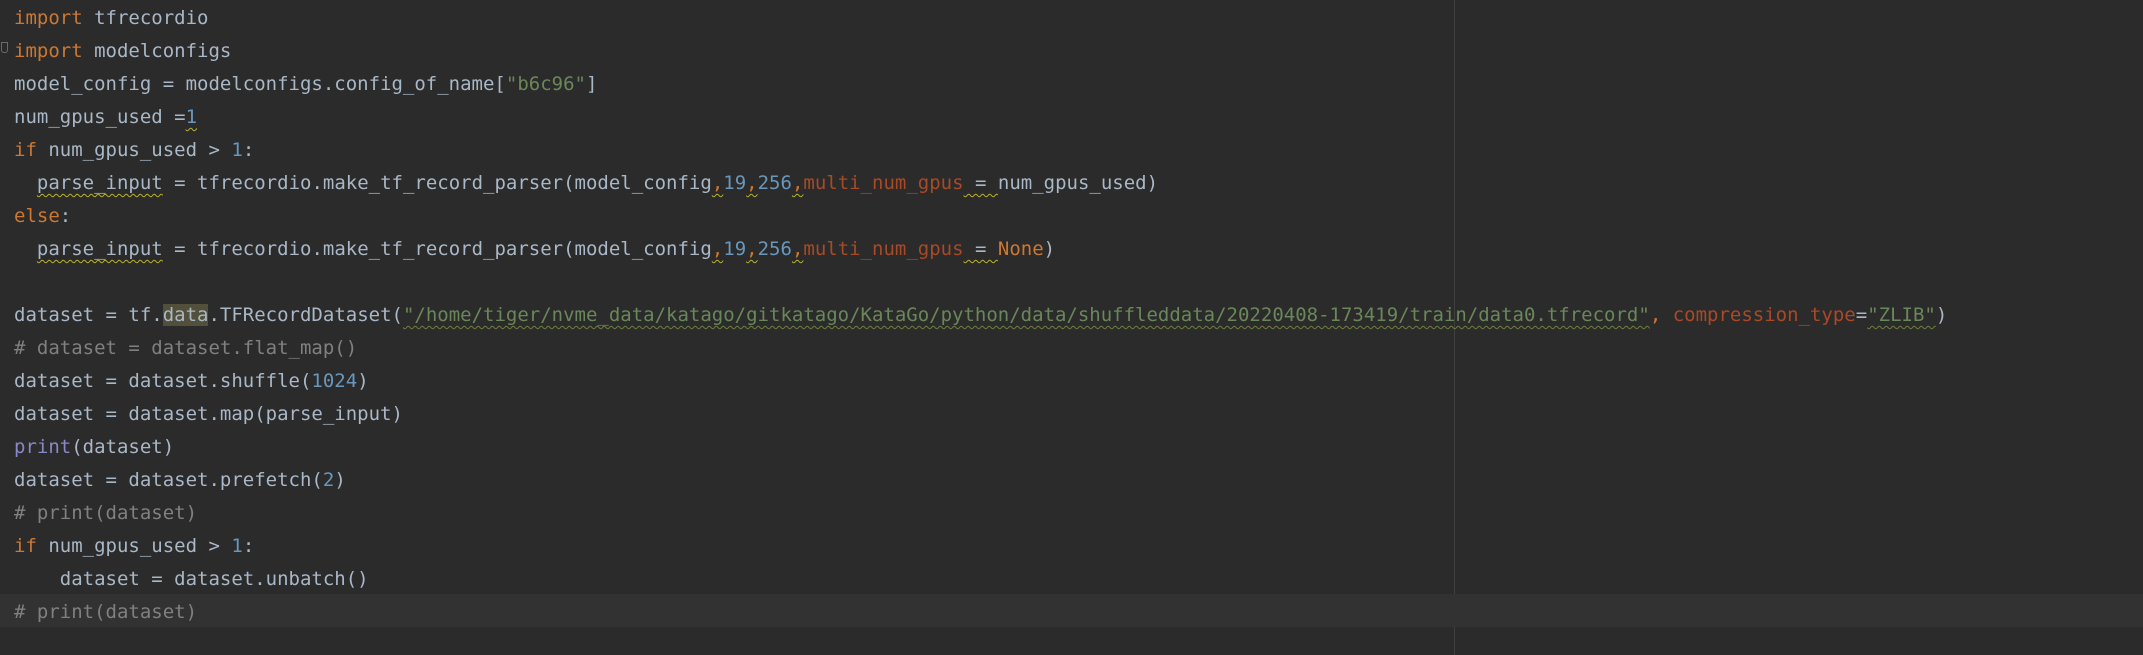  Describe the element at coordinates (591, 84) in the screenshot. I see `code-text: ]` at that location.